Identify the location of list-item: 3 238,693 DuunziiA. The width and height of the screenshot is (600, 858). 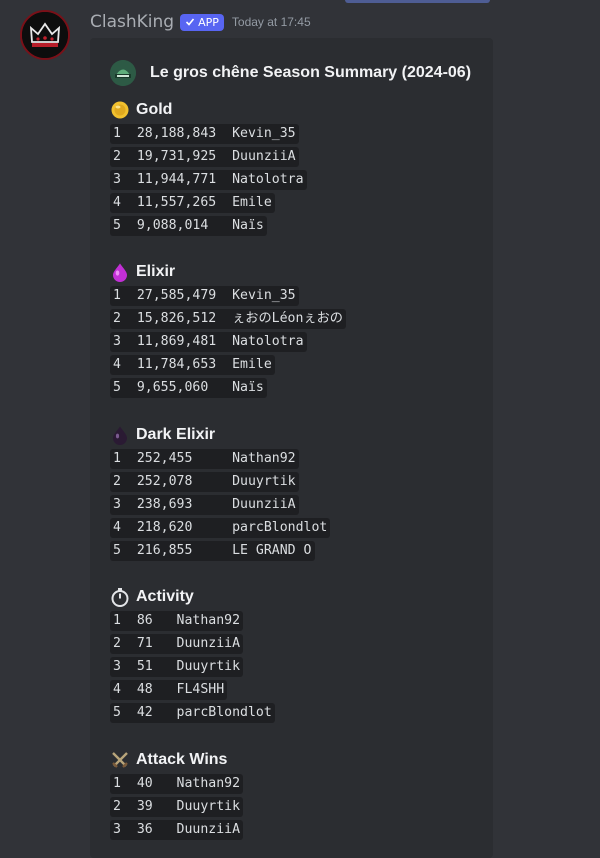
(220, 504).